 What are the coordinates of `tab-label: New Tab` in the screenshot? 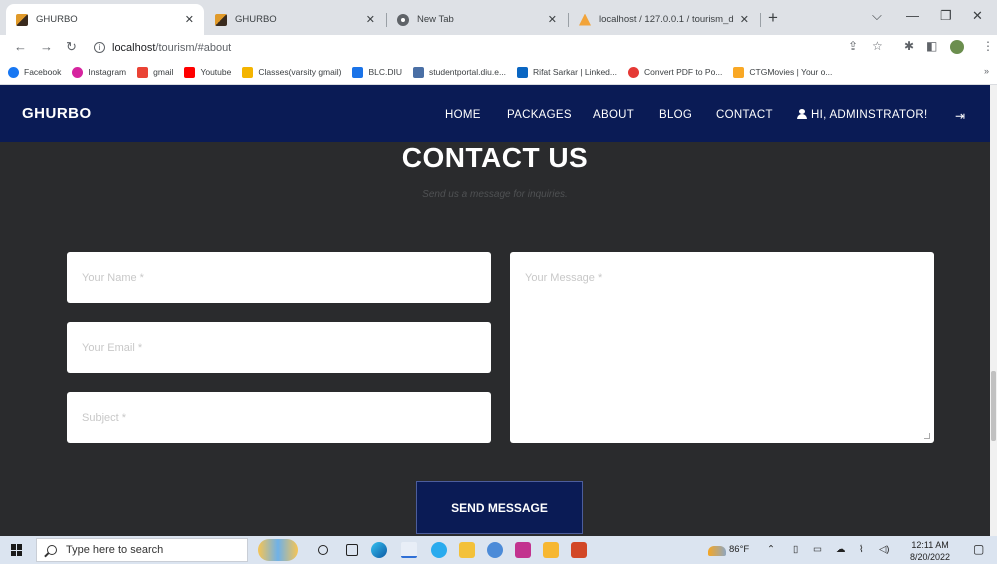 It's located at (435, 19).